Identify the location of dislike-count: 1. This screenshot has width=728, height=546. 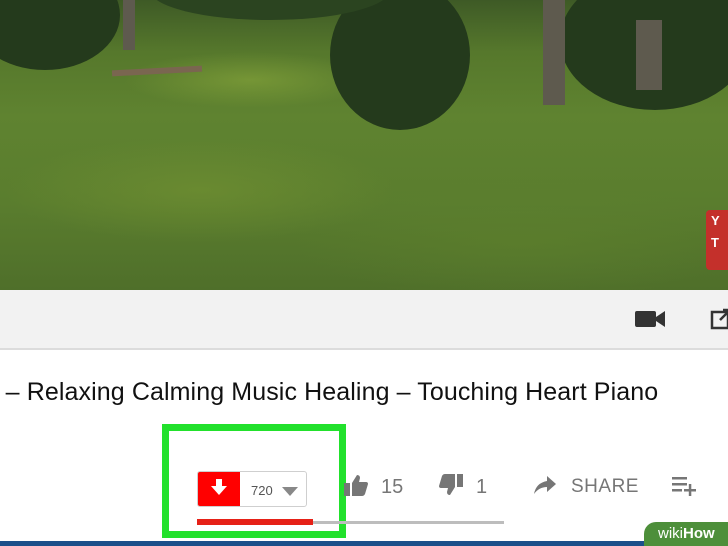
(482, 486).